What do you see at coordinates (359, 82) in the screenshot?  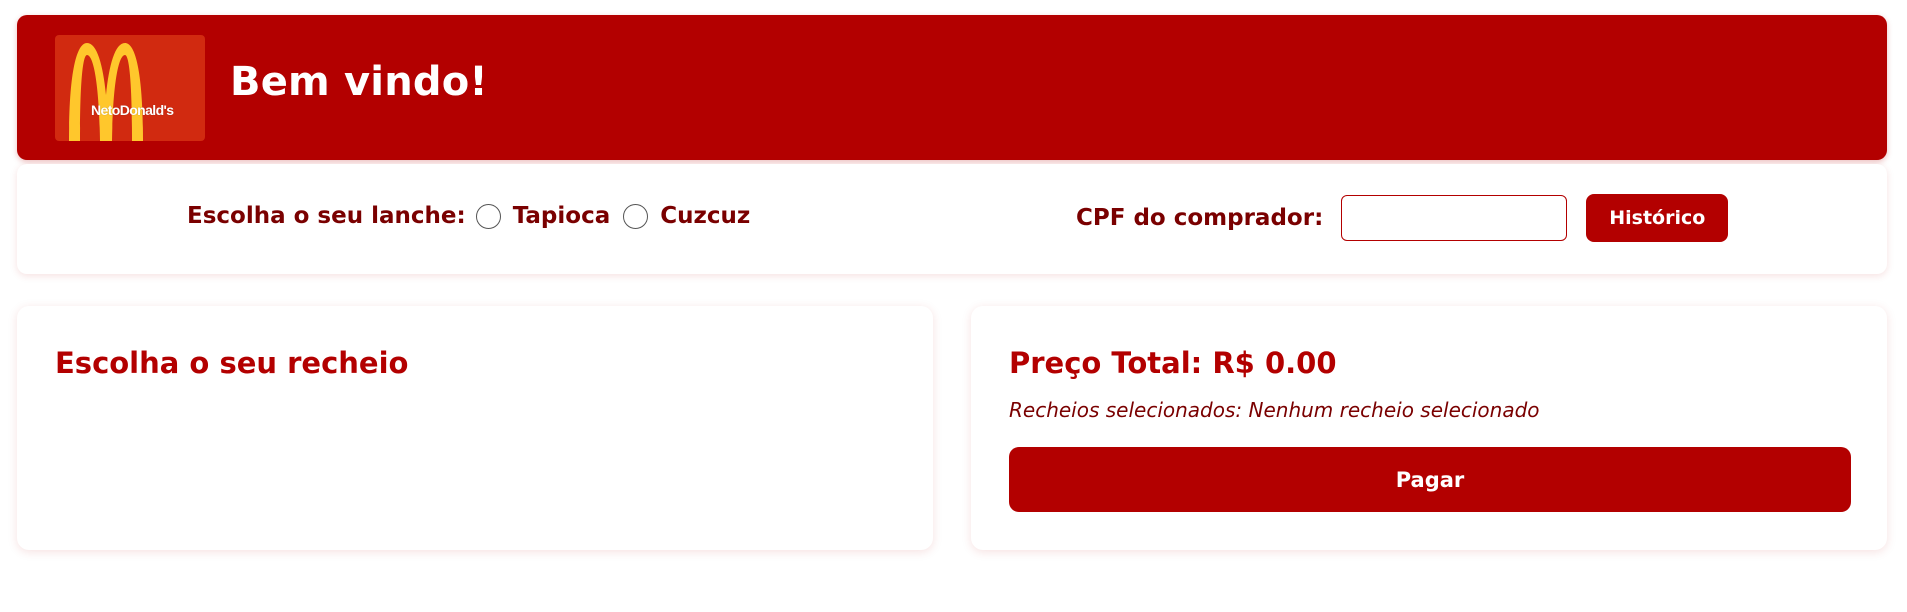 I see `welcome-title: Bem vindo!` at bounding box center [359, 82].